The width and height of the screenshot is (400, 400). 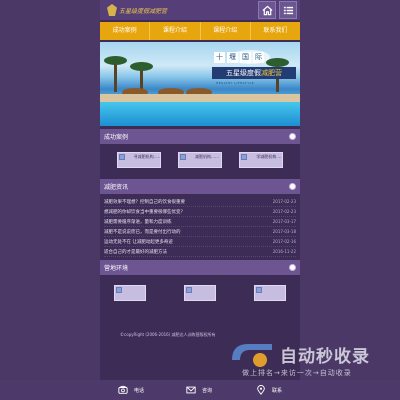 I want to click on pool-deck, so click(x=200, y=98).